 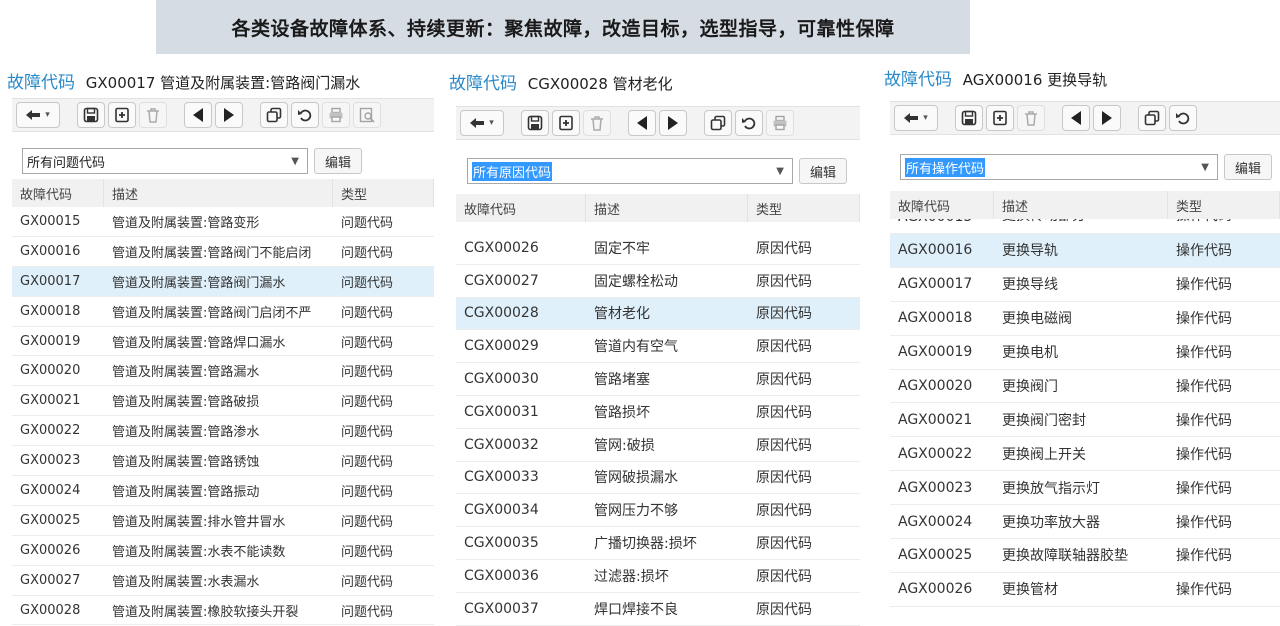 I want to click on table-row: GX00021 管道及附属装置:管路破损 问题代码, so click(x=223, y=401).